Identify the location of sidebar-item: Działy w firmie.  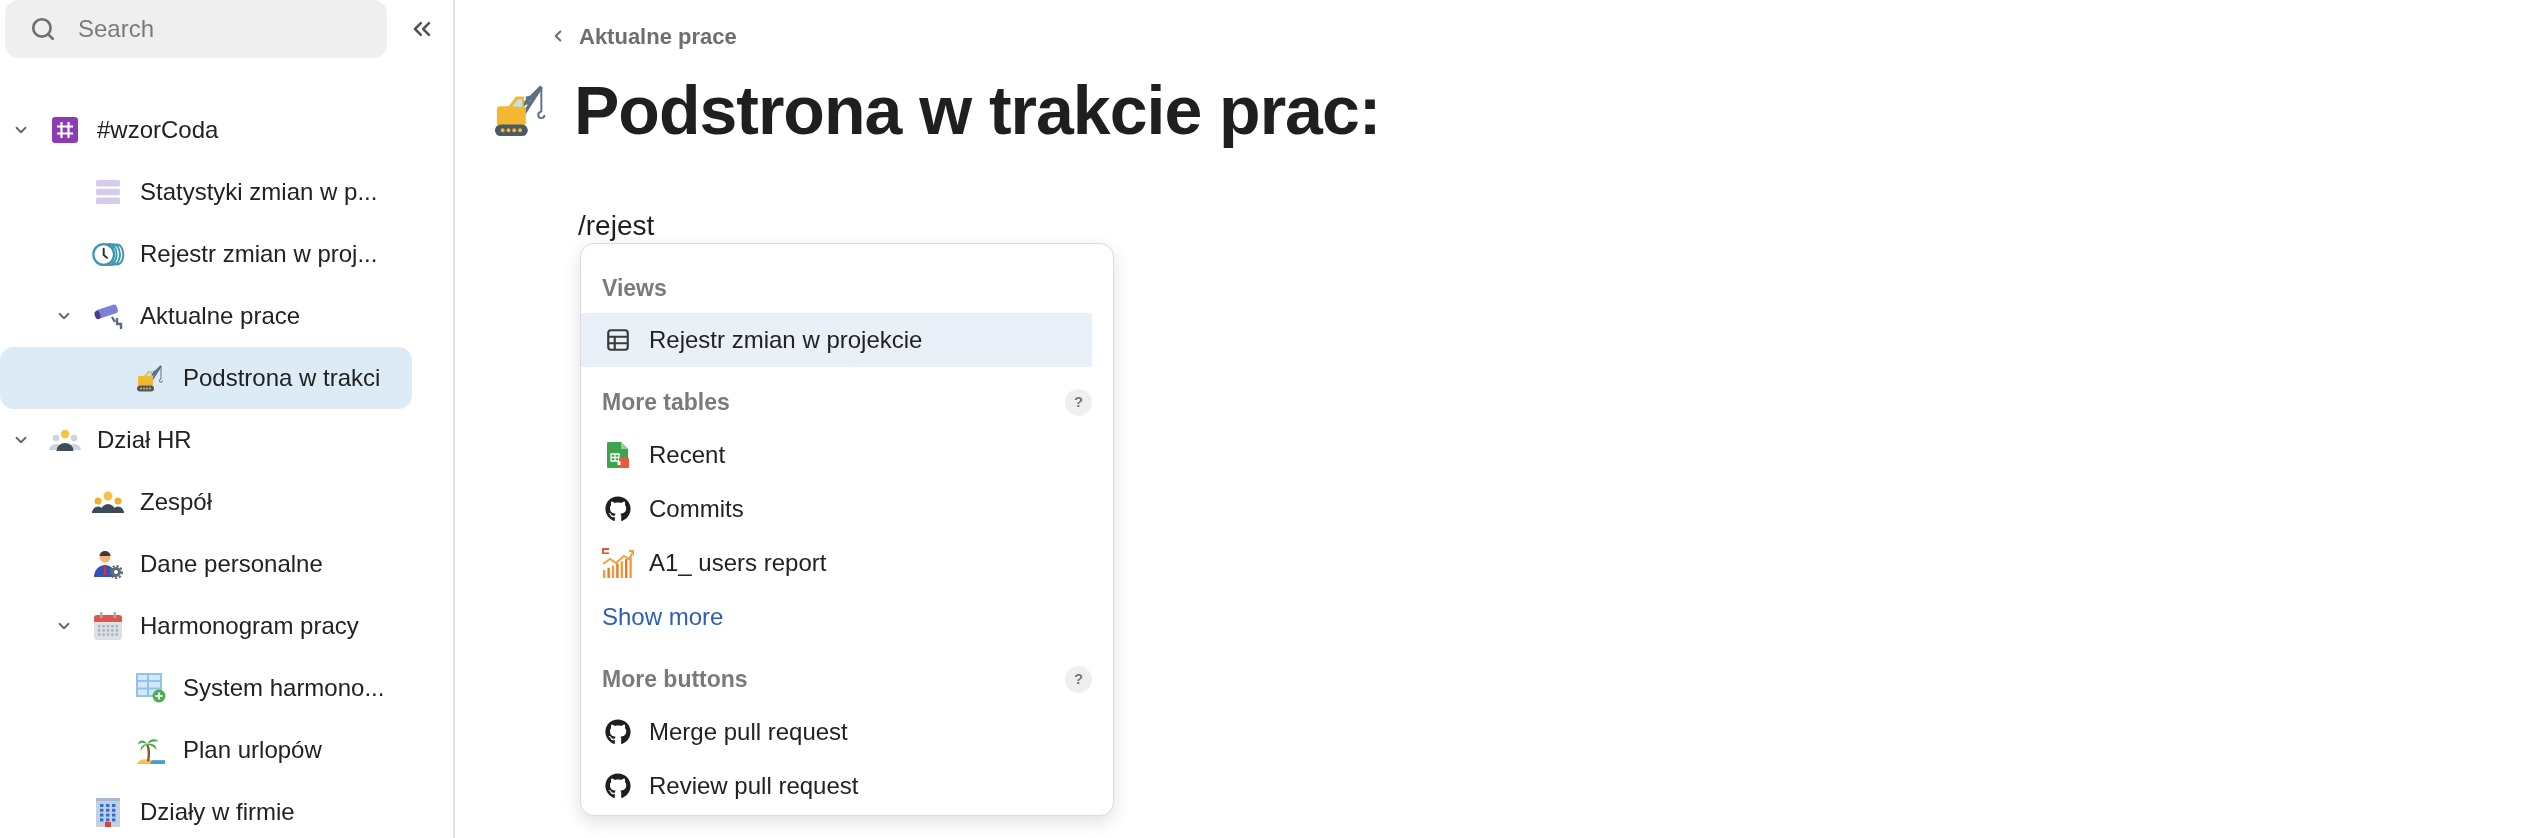
(206, 809).